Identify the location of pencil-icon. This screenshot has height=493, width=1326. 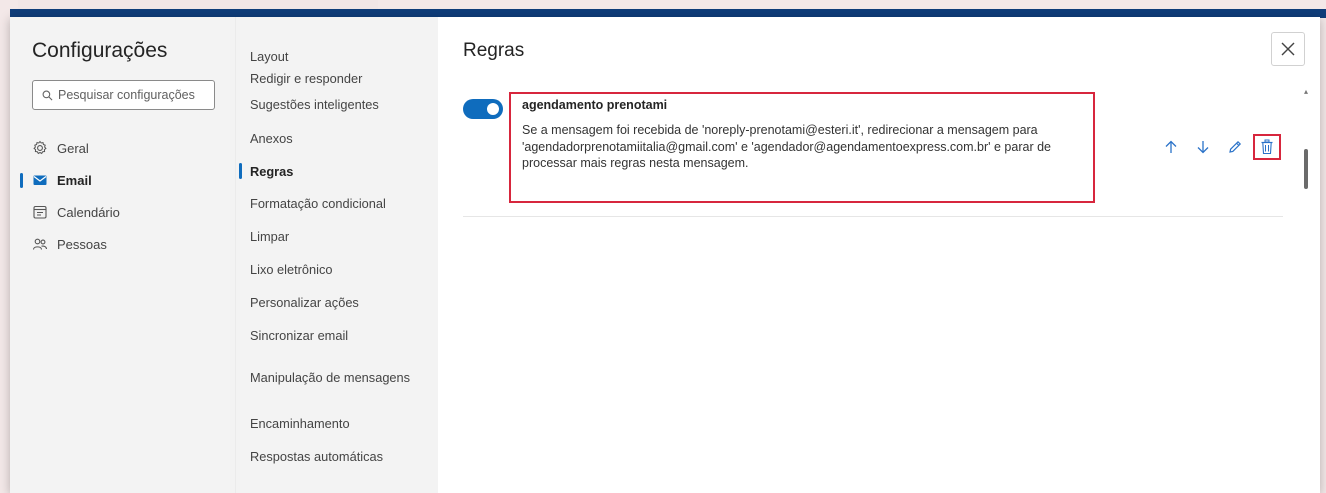
(1235, 146).